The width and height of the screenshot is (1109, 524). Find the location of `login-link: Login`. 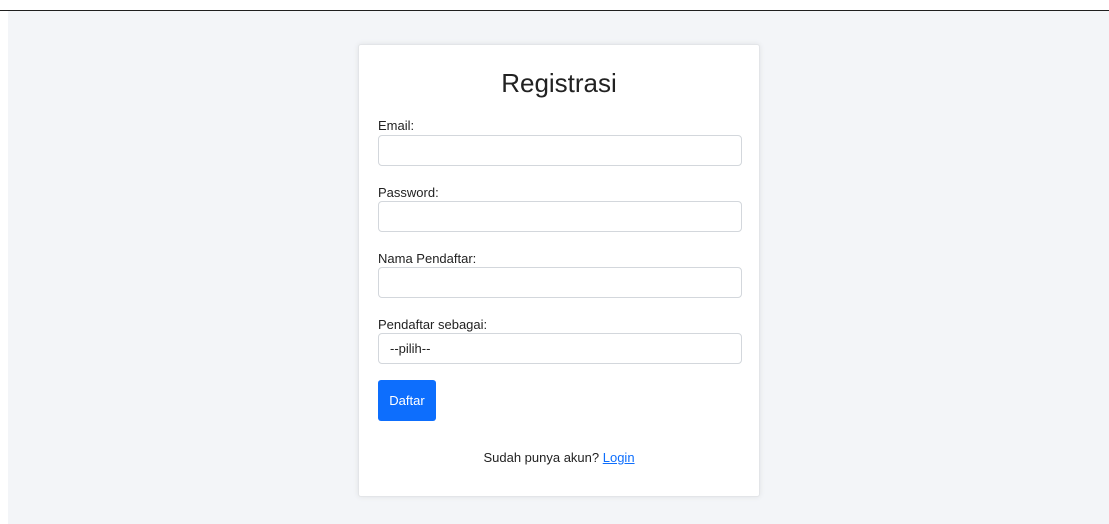

login-link: Login is located at coordinates (619, 457).